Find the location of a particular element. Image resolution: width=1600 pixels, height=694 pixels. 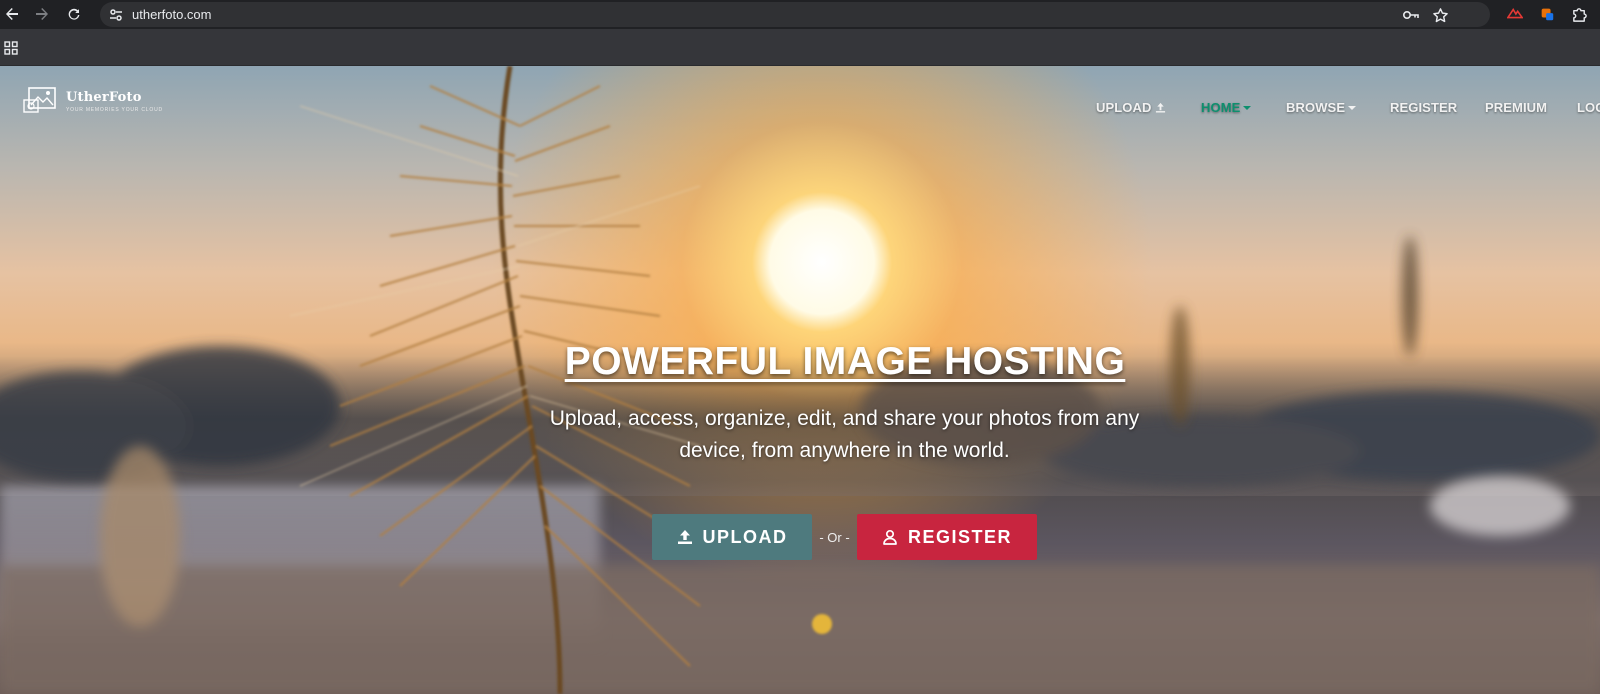

hero-actions: UPLOAD - Or - REGISTER is located at coordinates (844, 537).